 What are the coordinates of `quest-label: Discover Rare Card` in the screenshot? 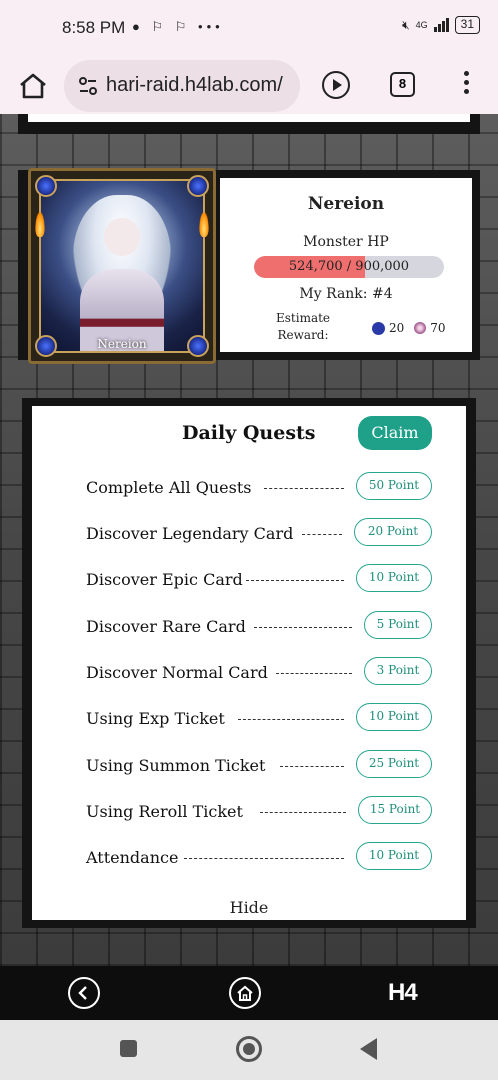 It's located at (166, 626).